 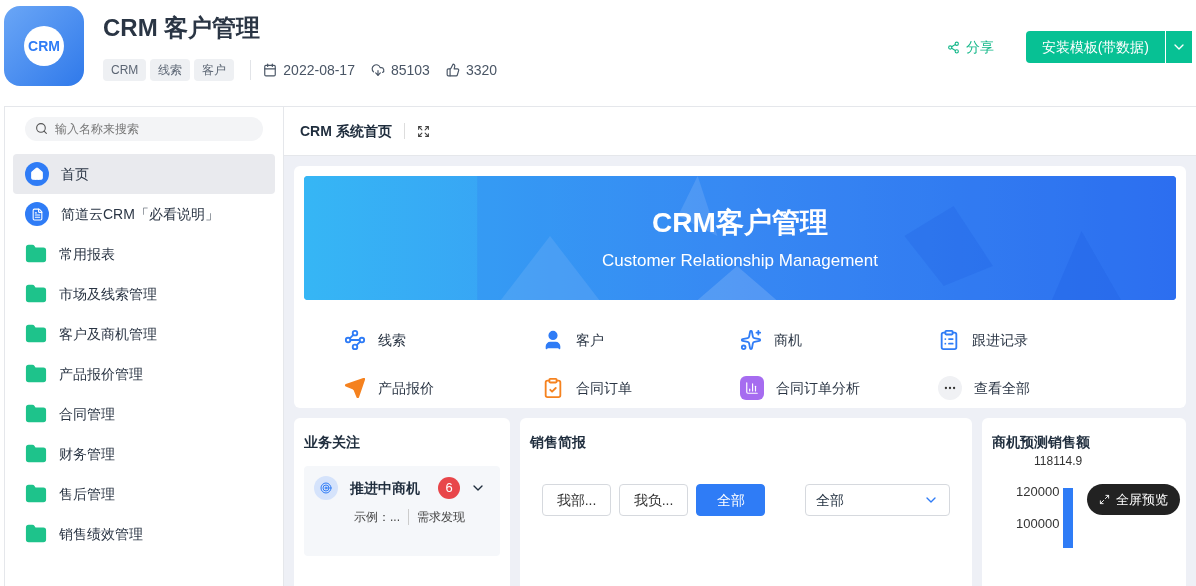 I want to click on send-icon, so click(x=355, y=388).